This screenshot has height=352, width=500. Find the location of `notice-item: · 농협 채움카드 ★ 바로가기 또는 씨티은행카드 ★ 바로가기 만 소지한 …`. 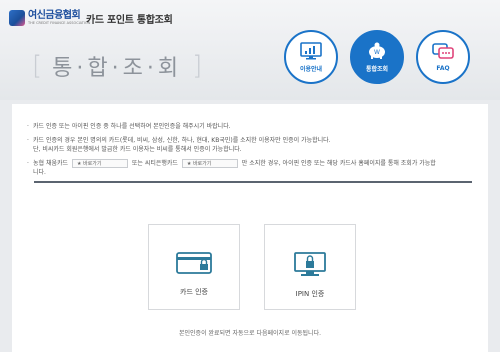

notice-item: · 농협 채움카드 ★ 바로가기 또는 씨티은행카드 ★ 바로가기 만 소지한 … is located at coordinates (231, 167).